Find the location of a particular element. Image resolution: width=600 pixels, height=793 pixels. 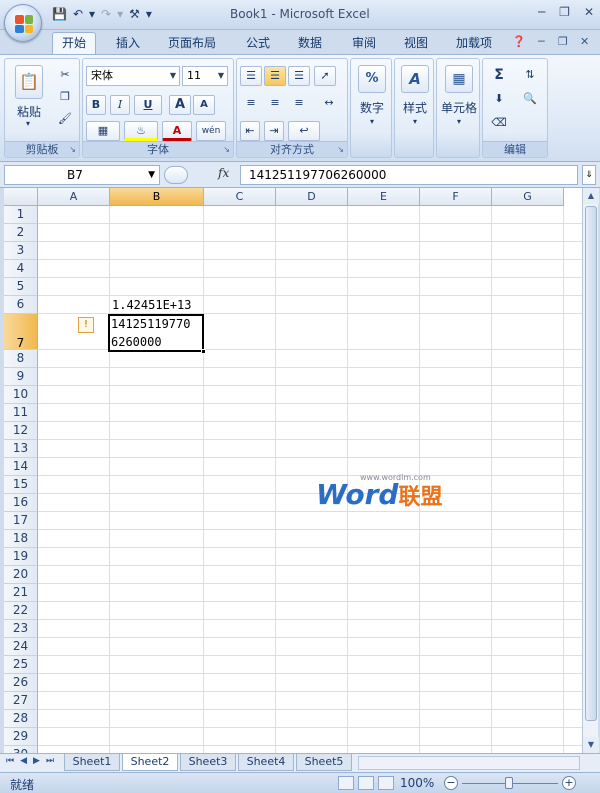

row-header: 4 is located at coordinates (21, 269).